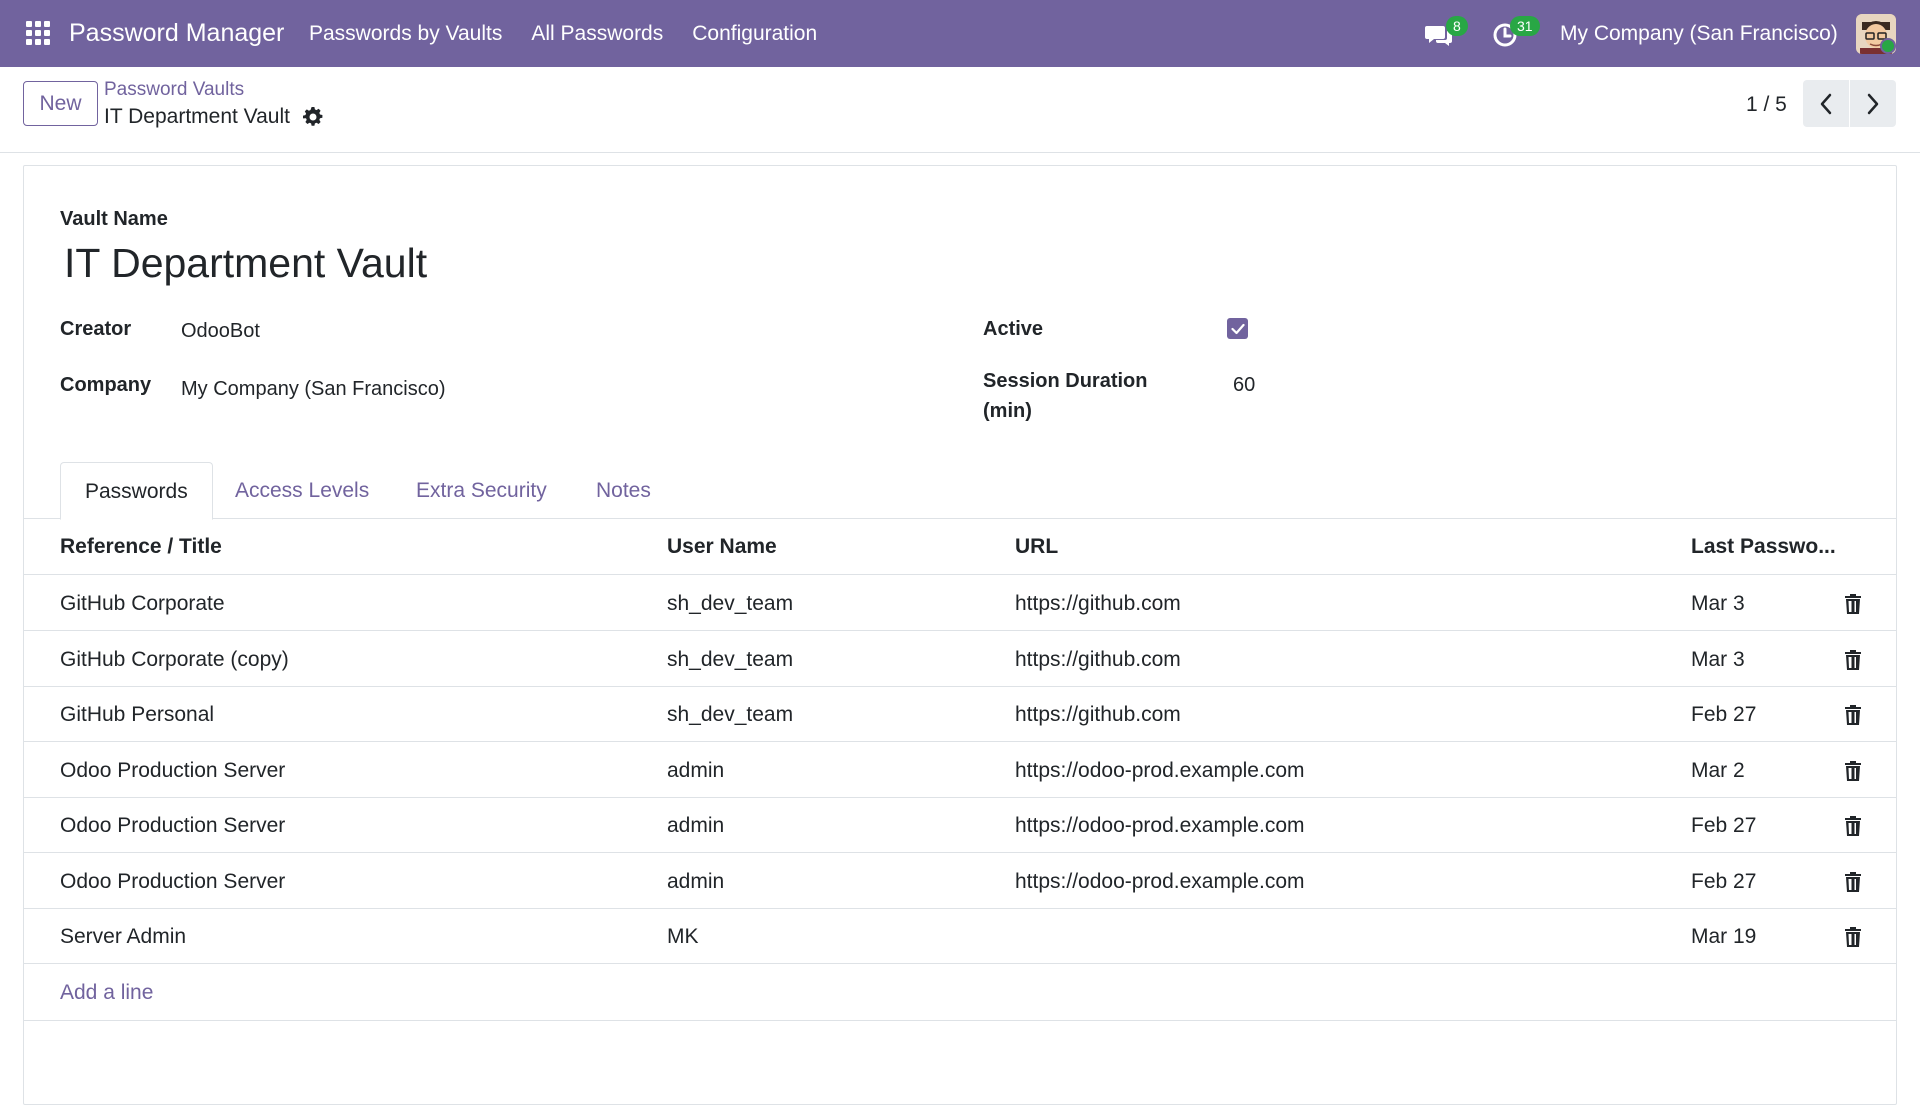 The image size is (1920, 1105). What do you see at coordinates (1036, 547) in the screenshot?
I see `column-url: URL` at bounding box center [1036, 547].